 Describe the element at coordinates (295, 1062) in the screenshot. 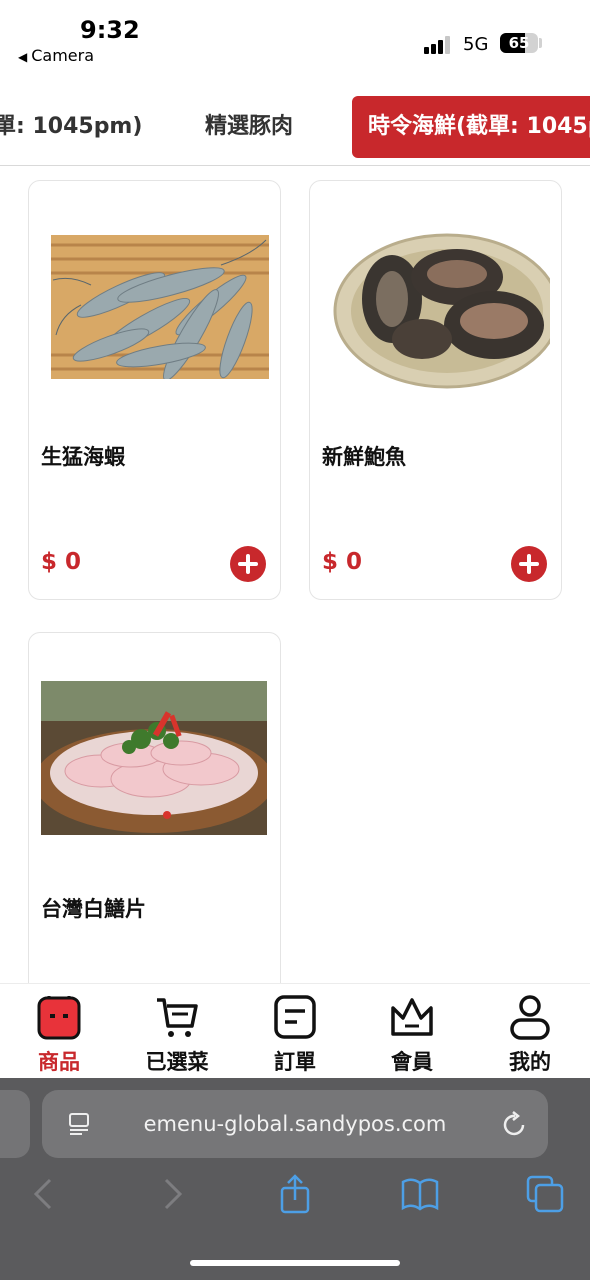

I see `nav-label: 訂單` at that location.